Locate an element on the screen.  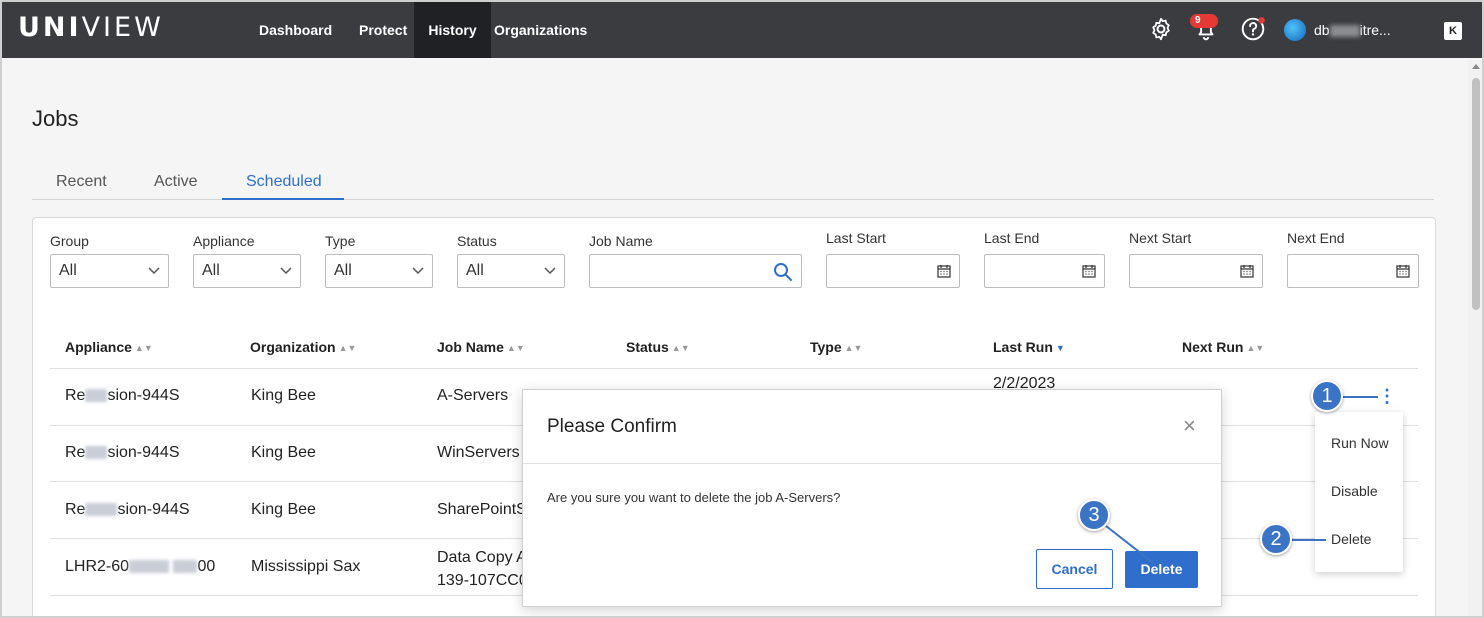
filter-last-start-label: Last Start is located at coordinates (856, 238).